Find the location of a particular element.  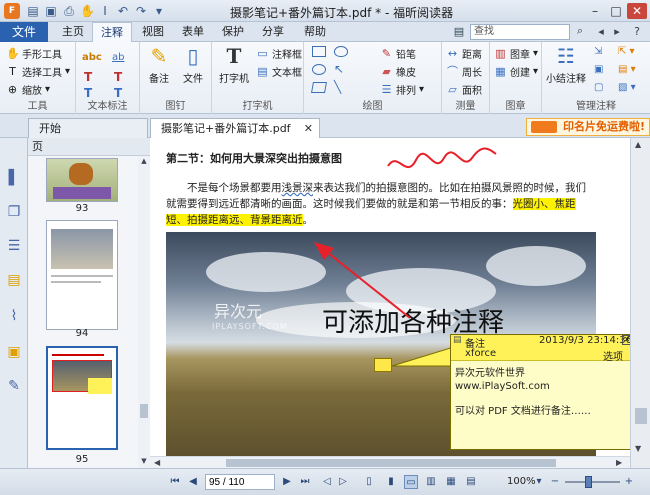

import-comments-icon: ⇲ is located at coordinates (598, 51).